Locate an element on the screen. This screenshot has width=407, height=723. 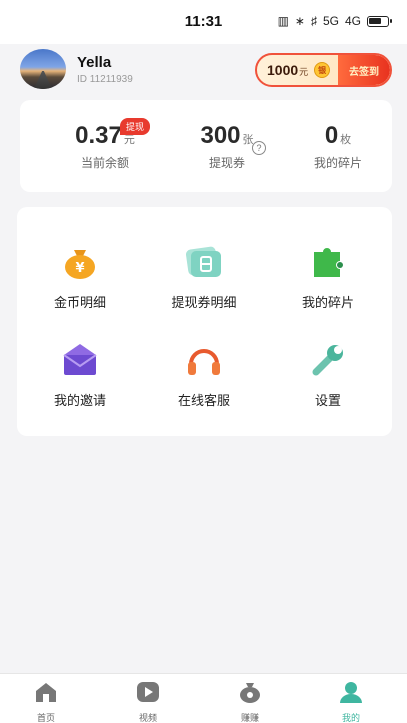
bluetooth-icon: ∗ is located at coordinates (299, 21).